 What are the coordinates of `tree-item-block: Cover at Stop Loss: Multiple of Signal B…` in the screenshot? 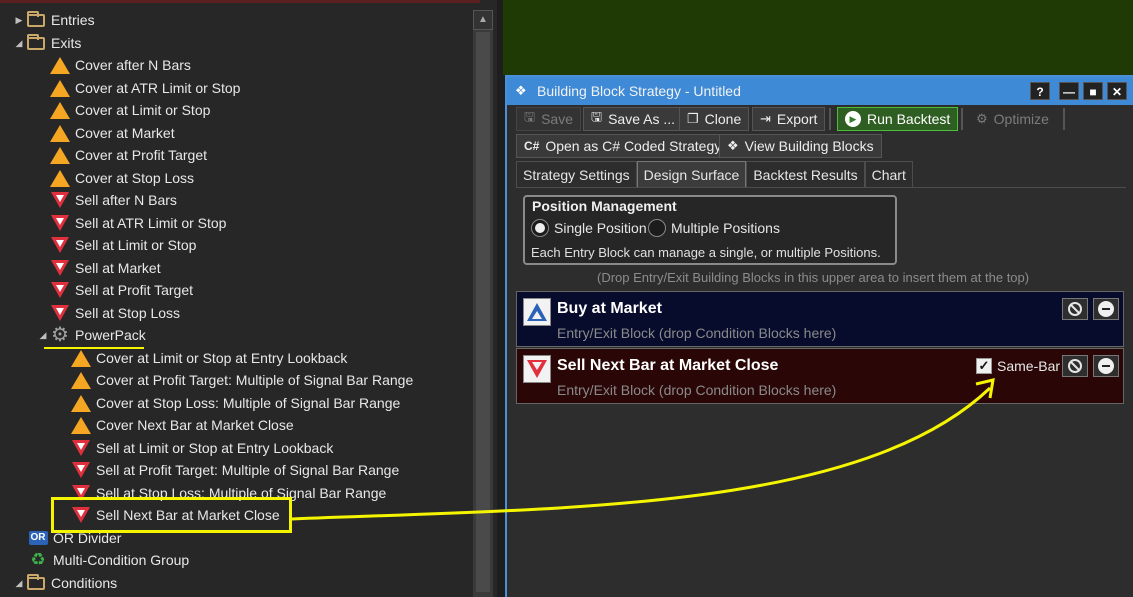 It's located at (235, 403).